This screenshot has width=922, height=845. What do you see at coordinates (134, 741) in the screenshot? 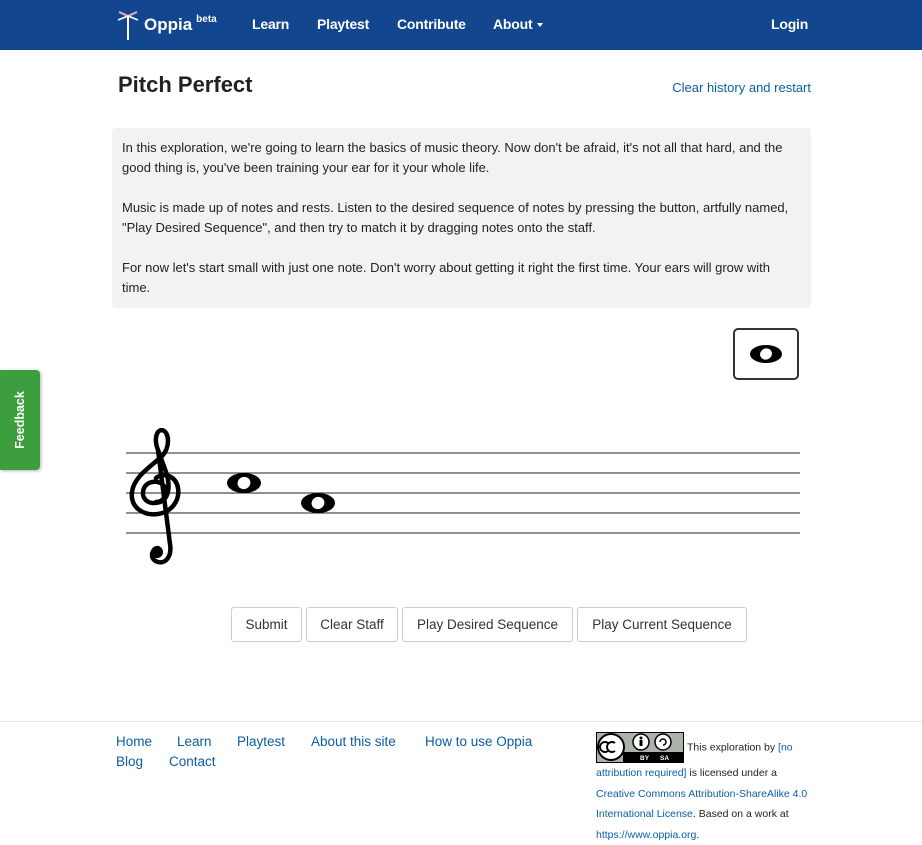
I see `footer-link-home: Home` at bounding box center [134, 741].